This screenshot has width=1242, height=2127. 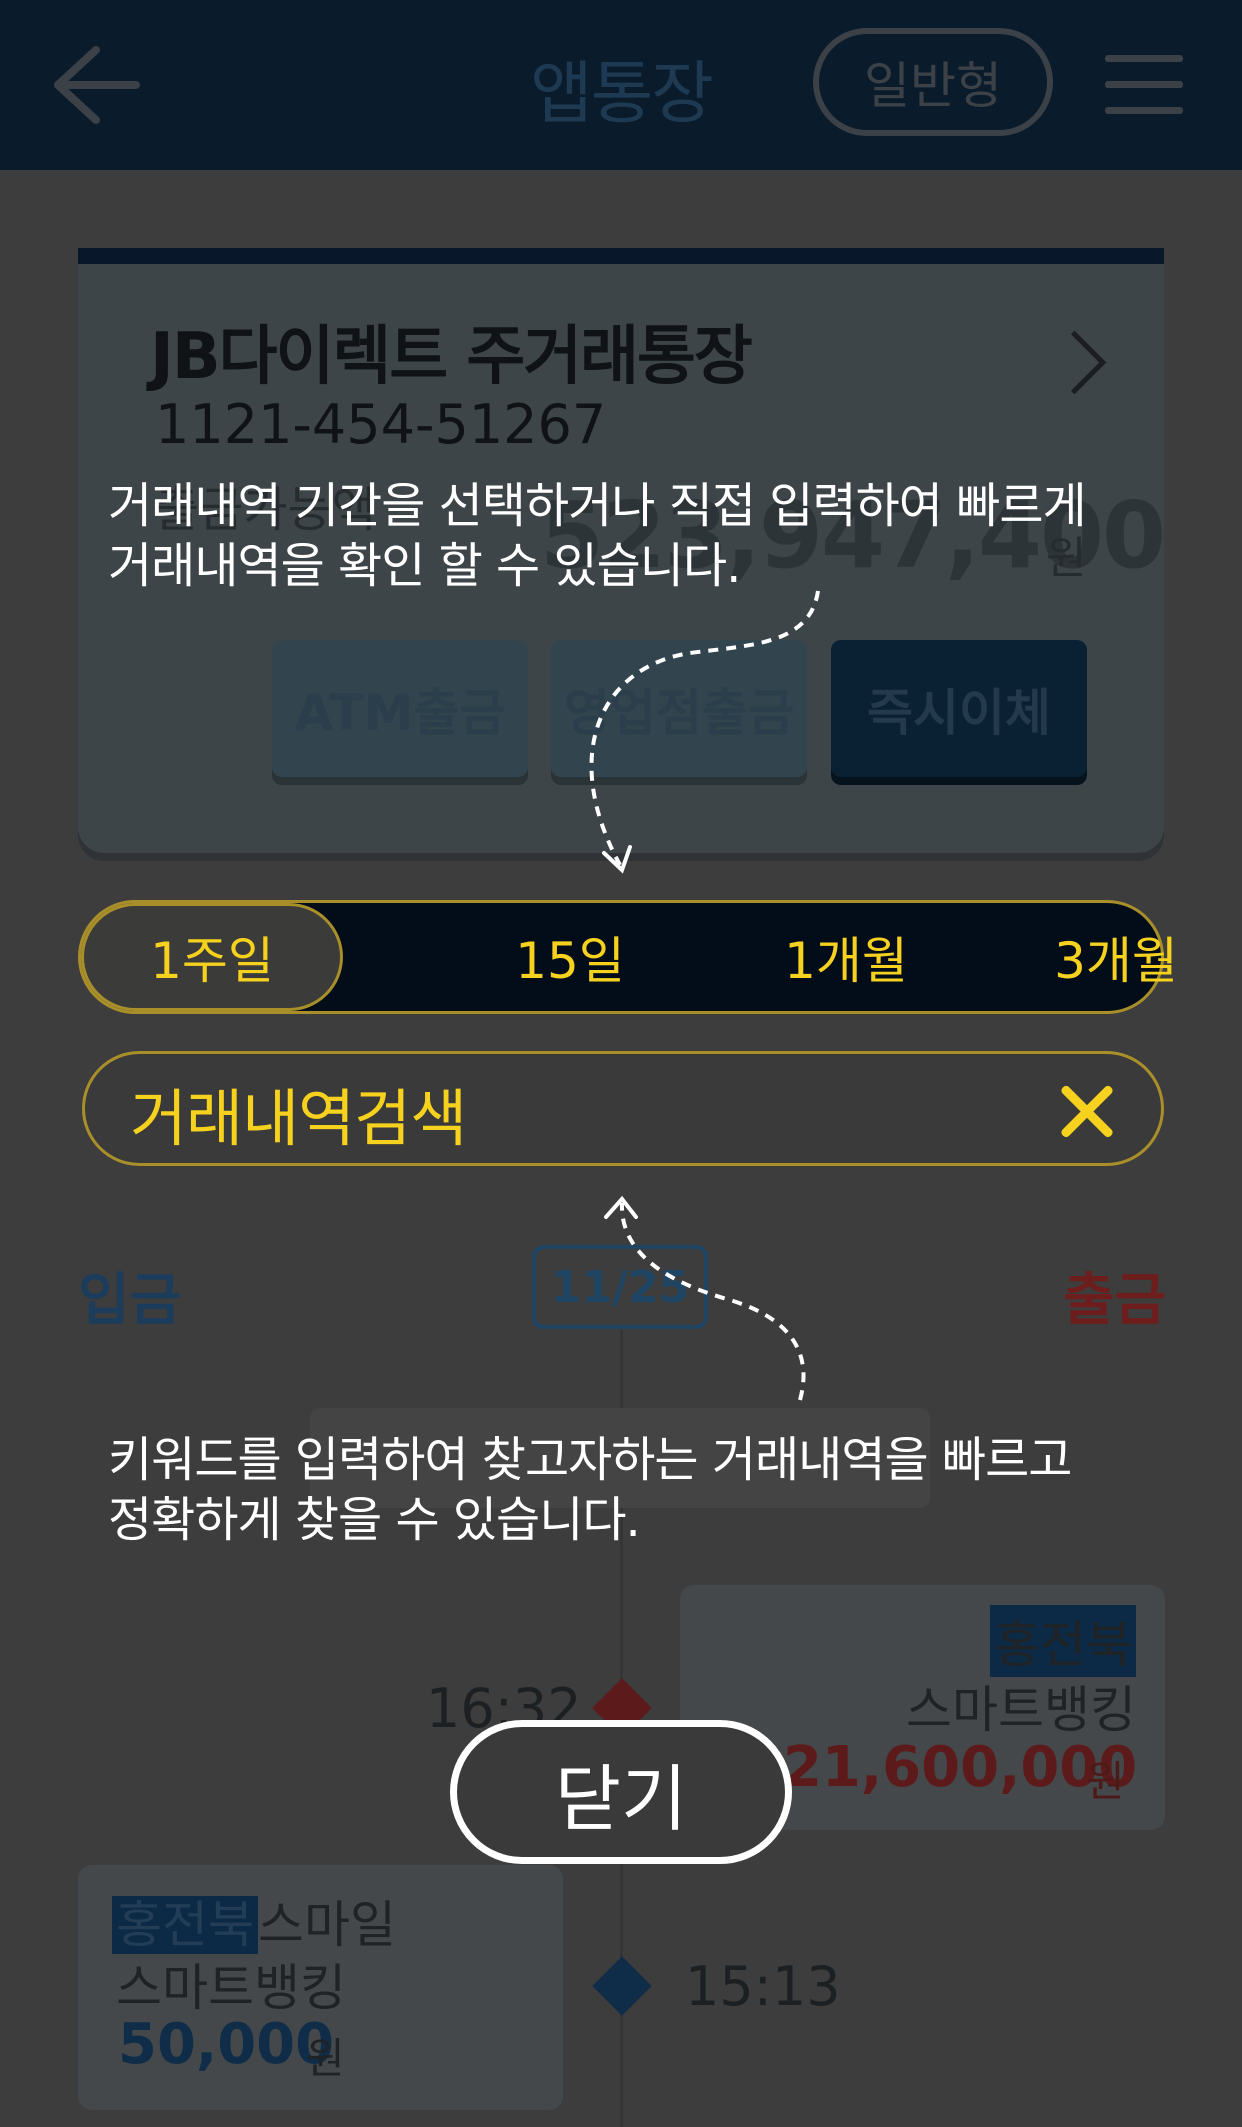 I want to click on atm-withdraw-button: ATM출금, so click(x=400, y=708).